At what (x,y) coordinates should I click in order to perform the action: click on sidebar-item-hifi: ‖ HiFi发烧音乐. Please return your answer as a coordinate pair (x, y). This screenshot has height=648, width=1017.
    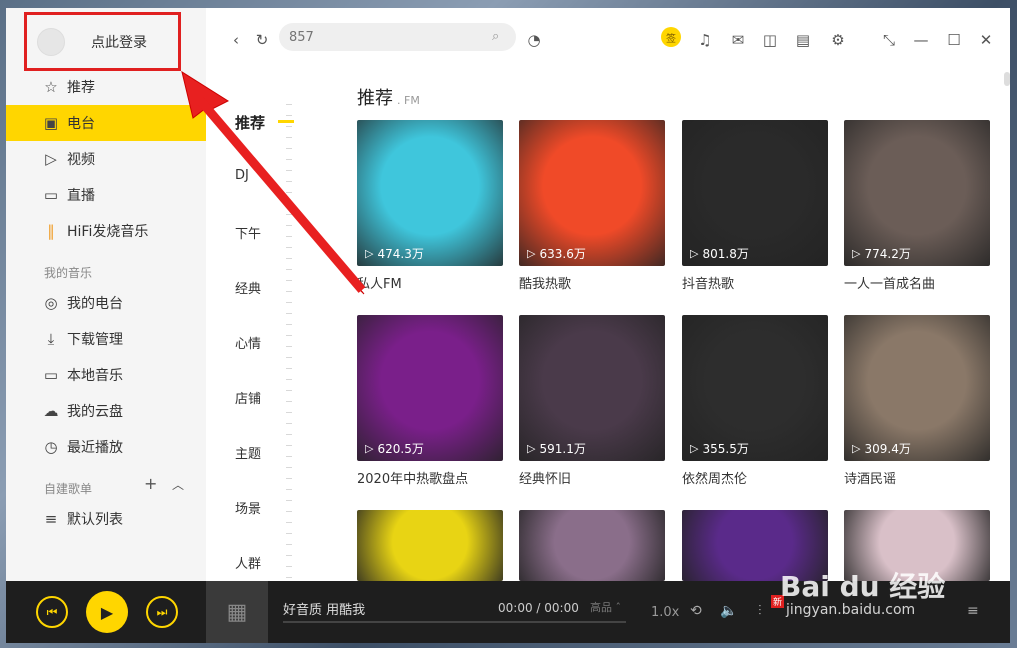
    Looking at the image, I should click on (106, 231).